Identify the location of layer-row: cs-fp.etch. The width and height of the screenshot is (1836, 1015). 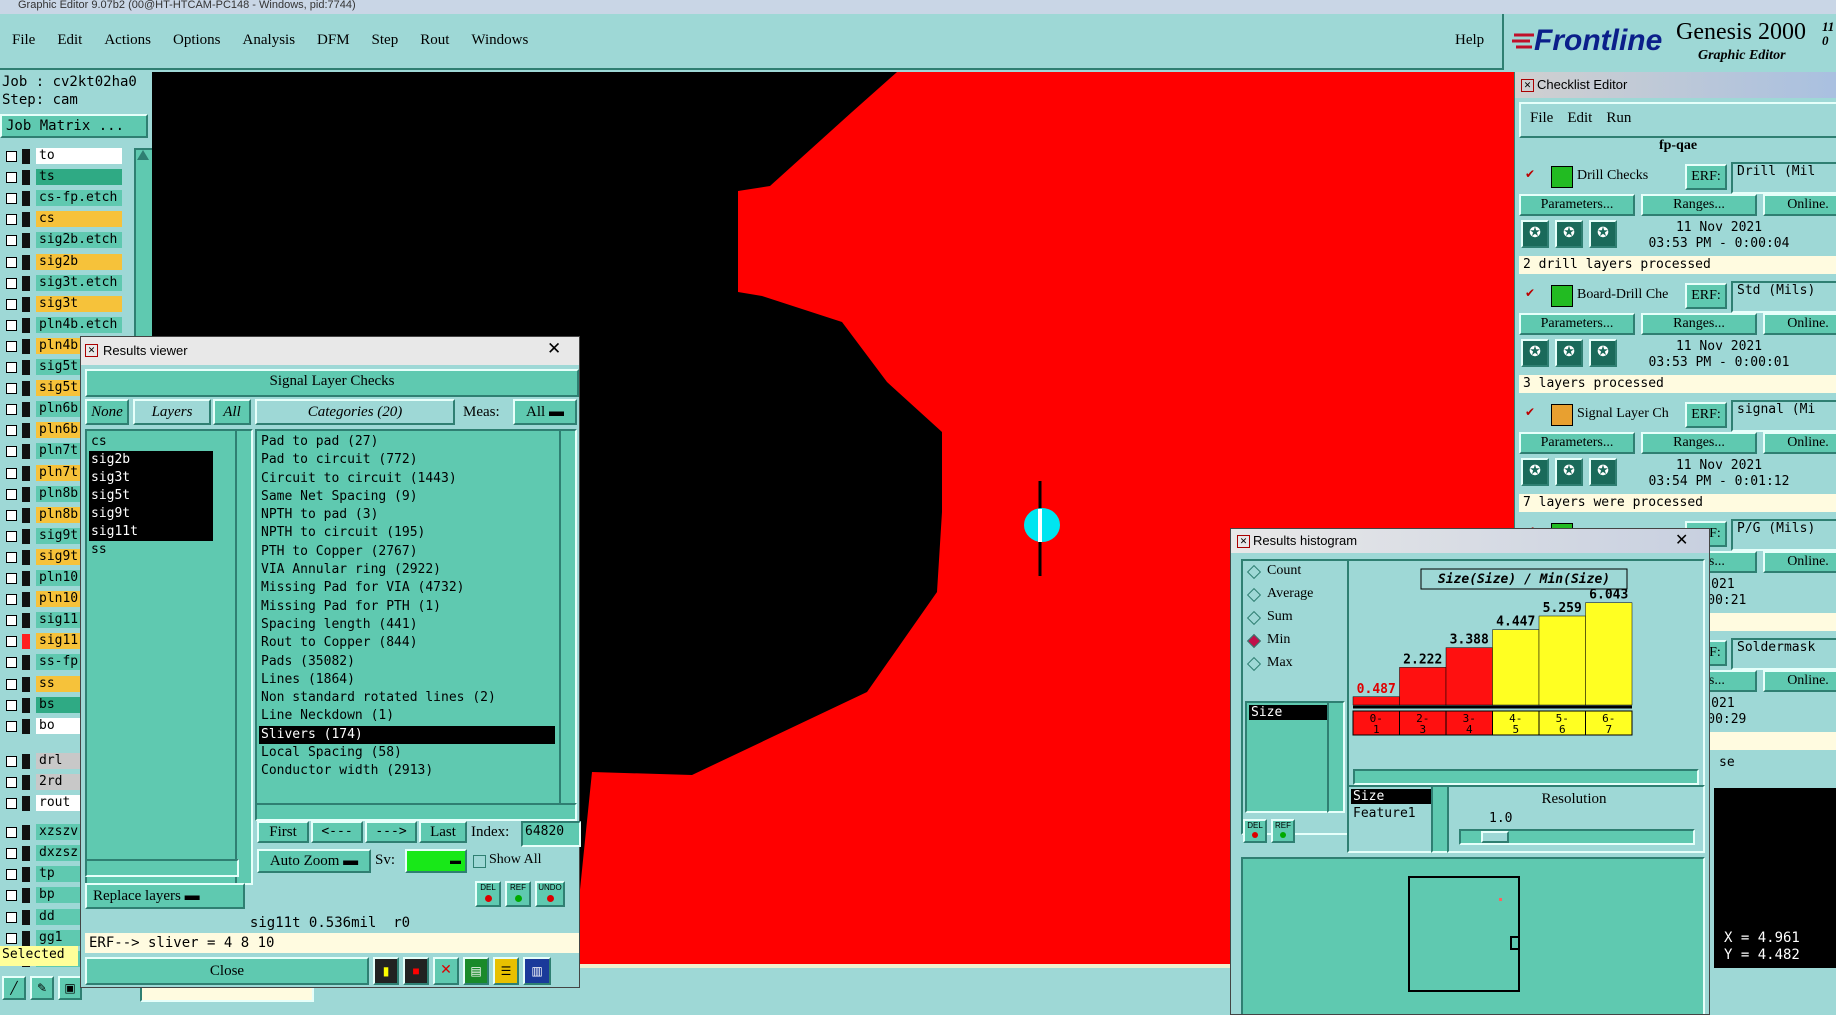
(64, 198).